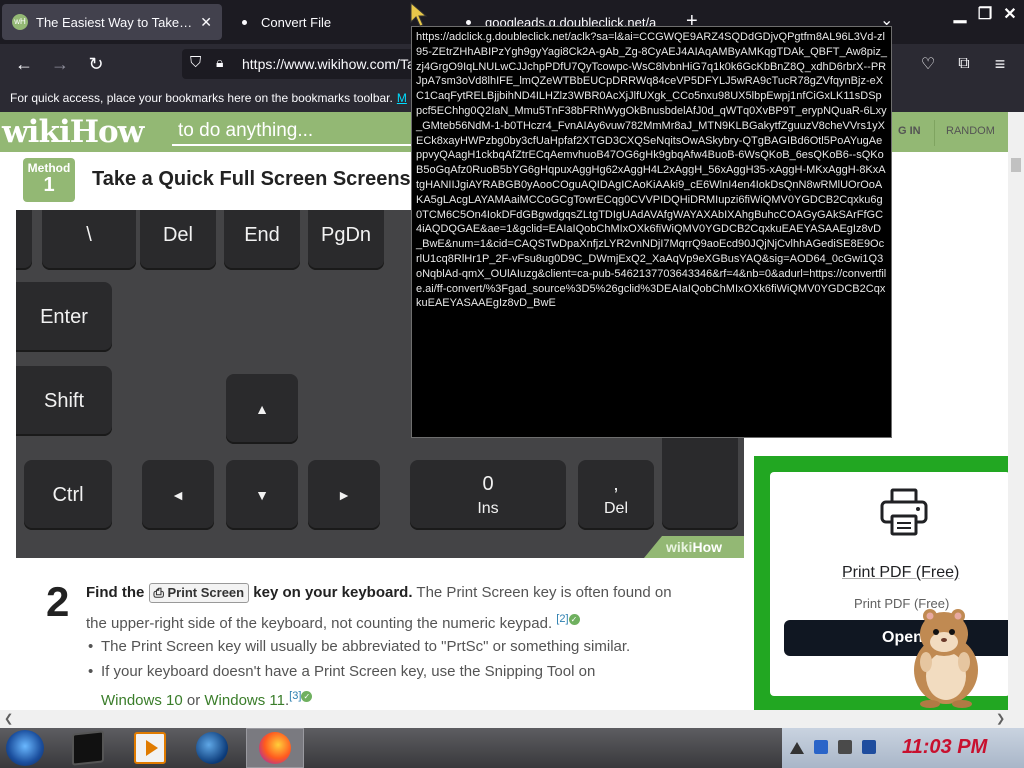 This screenshot has height=768, width=1024. What do you see at coordinates (295, 696) in the screenshot?
I see `reference-link: [3]` at bounding box center [295, 696].